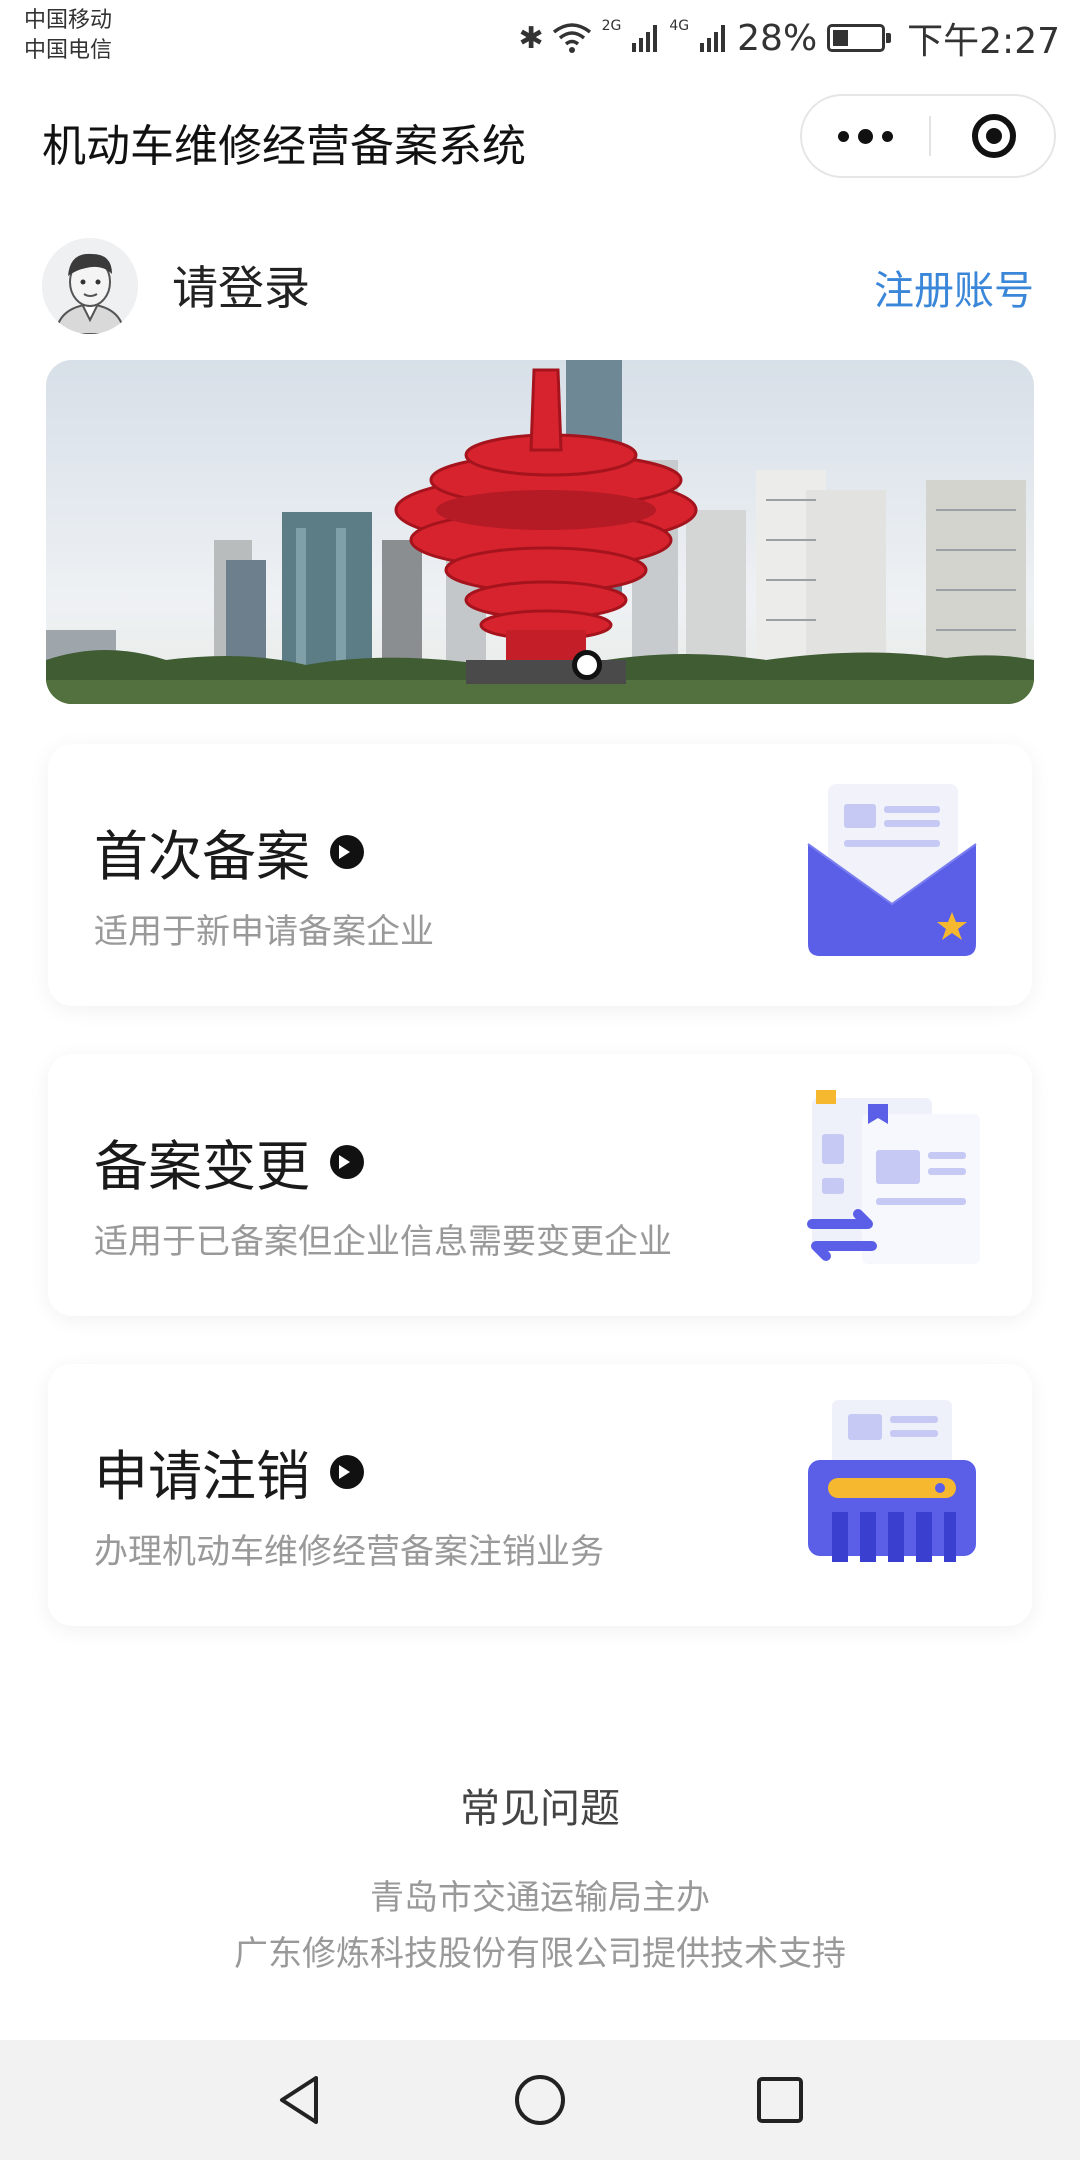  What do you see at coordinates (777, 38) in the screenshot?
I see `battery-percentage: 28%` at bounding box center [777, 38].